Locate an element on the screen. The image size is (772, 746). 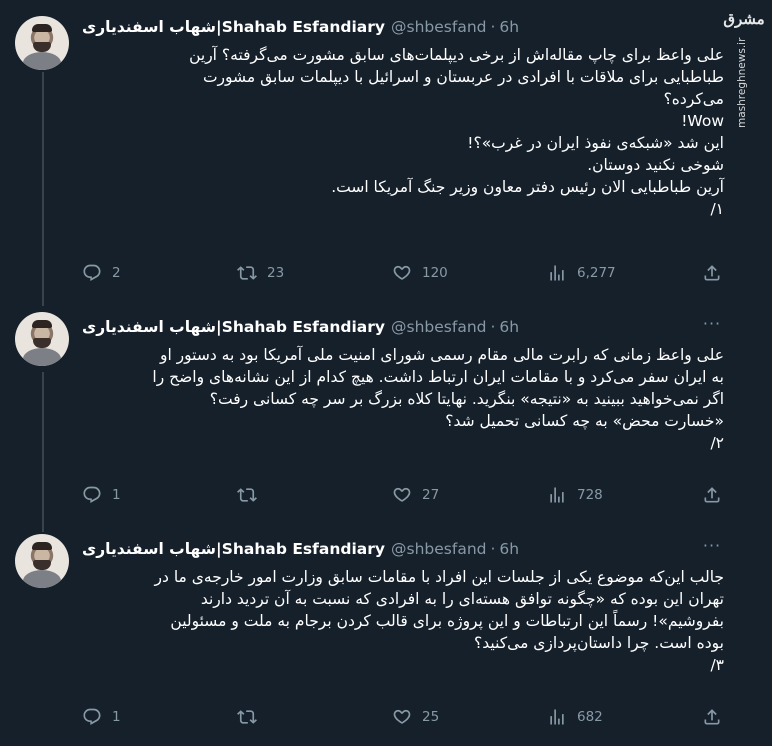
like-button: 27 is located at coordinates (469, 495).